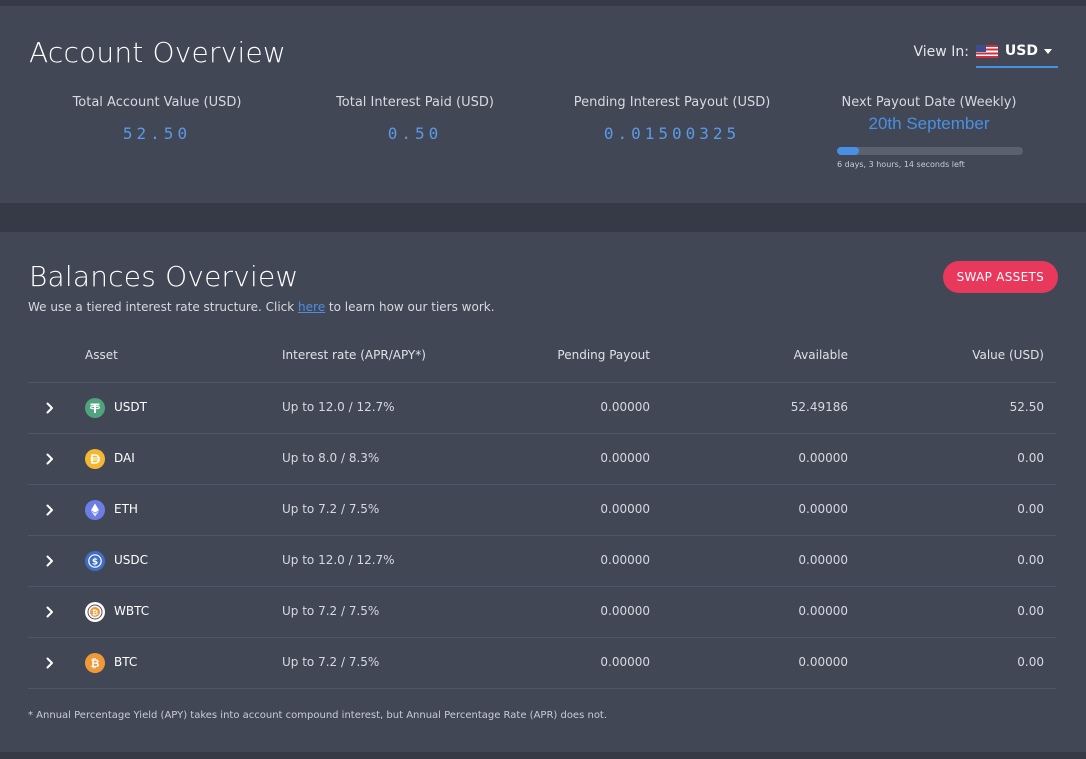 This screenshot has height=759, width=1086. I want to click on stat-next-payout-date: Next Payout Date (Weekly) 20th September, so click(929, 114).